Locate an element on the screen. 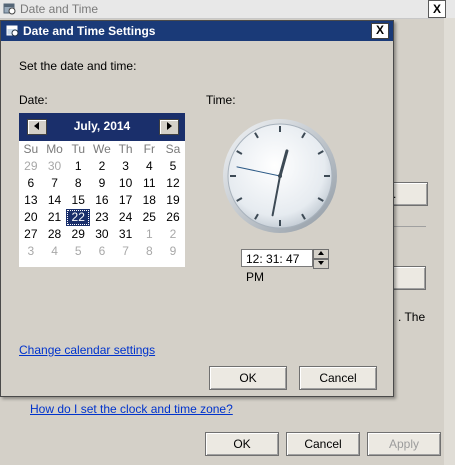 This screenshot has height=465, width=455. calendar-day: 18 is located at coordinates (149, 200).